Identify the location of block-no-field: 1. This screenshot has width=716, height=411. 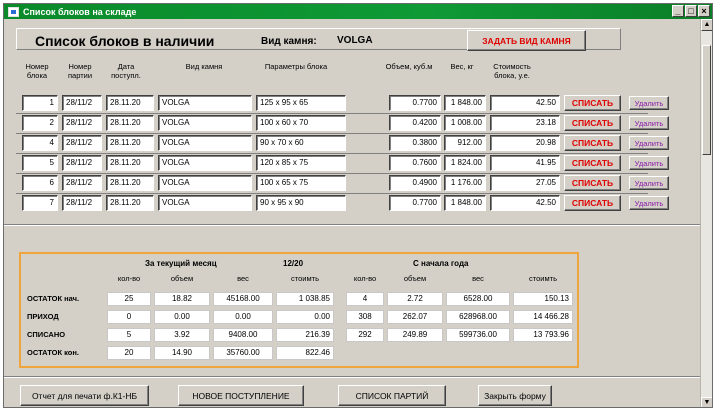
(40, 103).